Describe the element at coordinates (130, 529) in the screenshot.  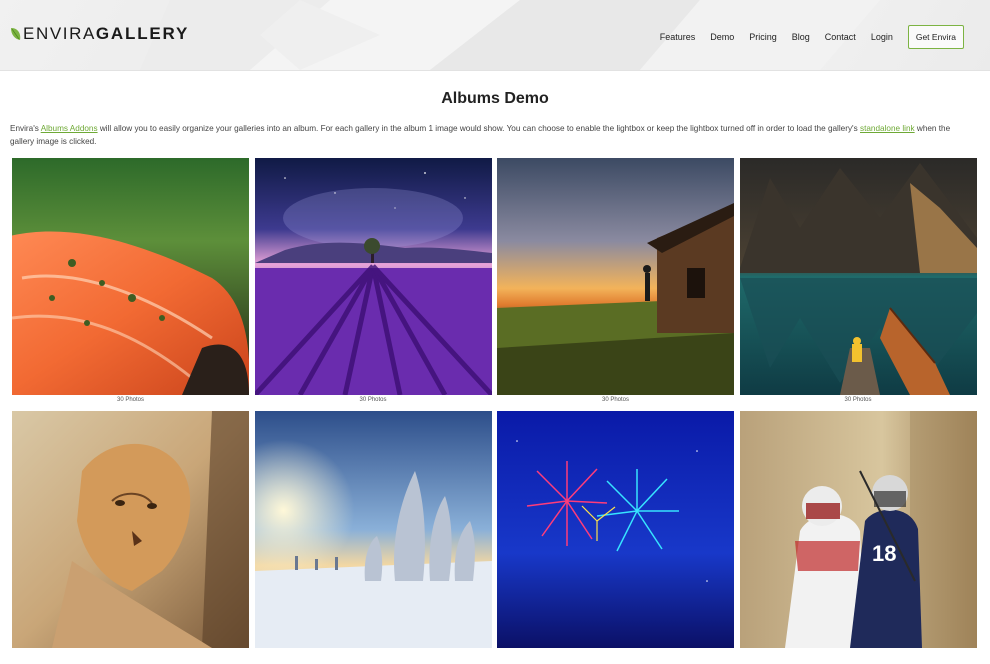
I see `lioness-image` at that location.